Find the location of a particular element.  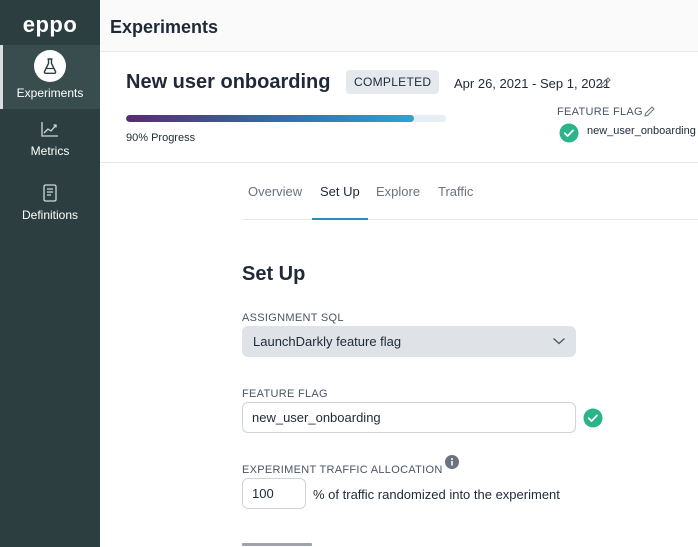

page-title: Experiments is located at coordinates (164, 27).